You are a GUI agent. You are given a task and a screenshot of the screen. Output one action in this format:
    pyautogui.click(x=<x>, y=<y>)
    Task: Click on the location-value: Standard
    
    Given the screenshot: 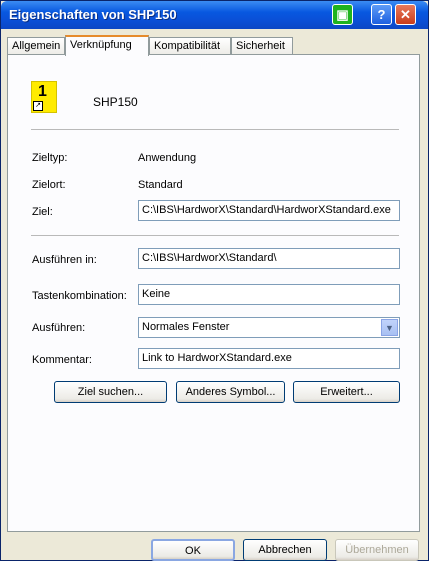 What is the action you would take?
    pyautogui.click(x=160, y=185)
    